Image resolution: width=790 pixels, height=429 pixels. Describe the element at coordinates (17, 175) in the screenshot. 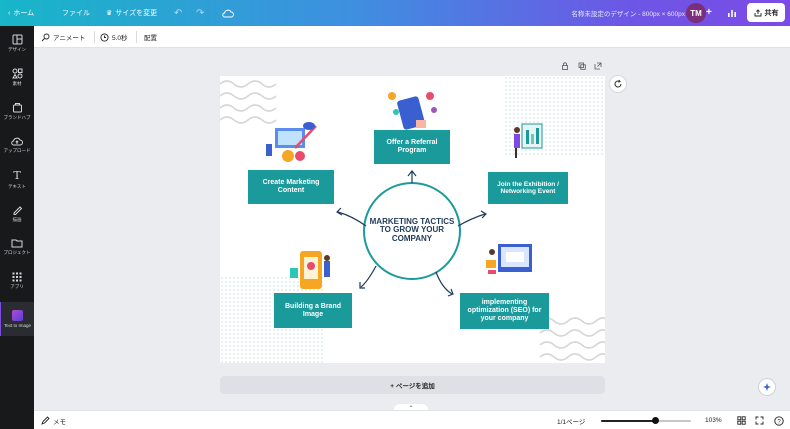

I see `text-icon: T` at that location.